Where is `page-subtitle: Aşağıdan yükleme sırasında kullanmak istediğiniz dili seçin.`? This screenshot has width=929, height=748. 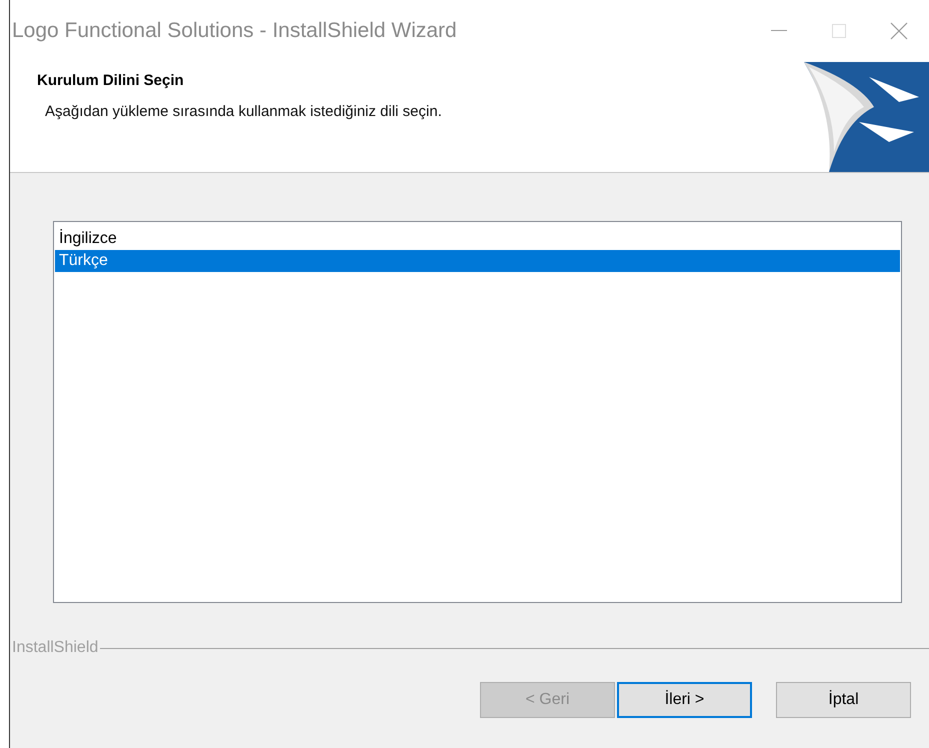
page-subtitle: Aşağıdan yükleme sırasında kullanmak istediğiniz dili seçin. is located at coordinates (243, 111).